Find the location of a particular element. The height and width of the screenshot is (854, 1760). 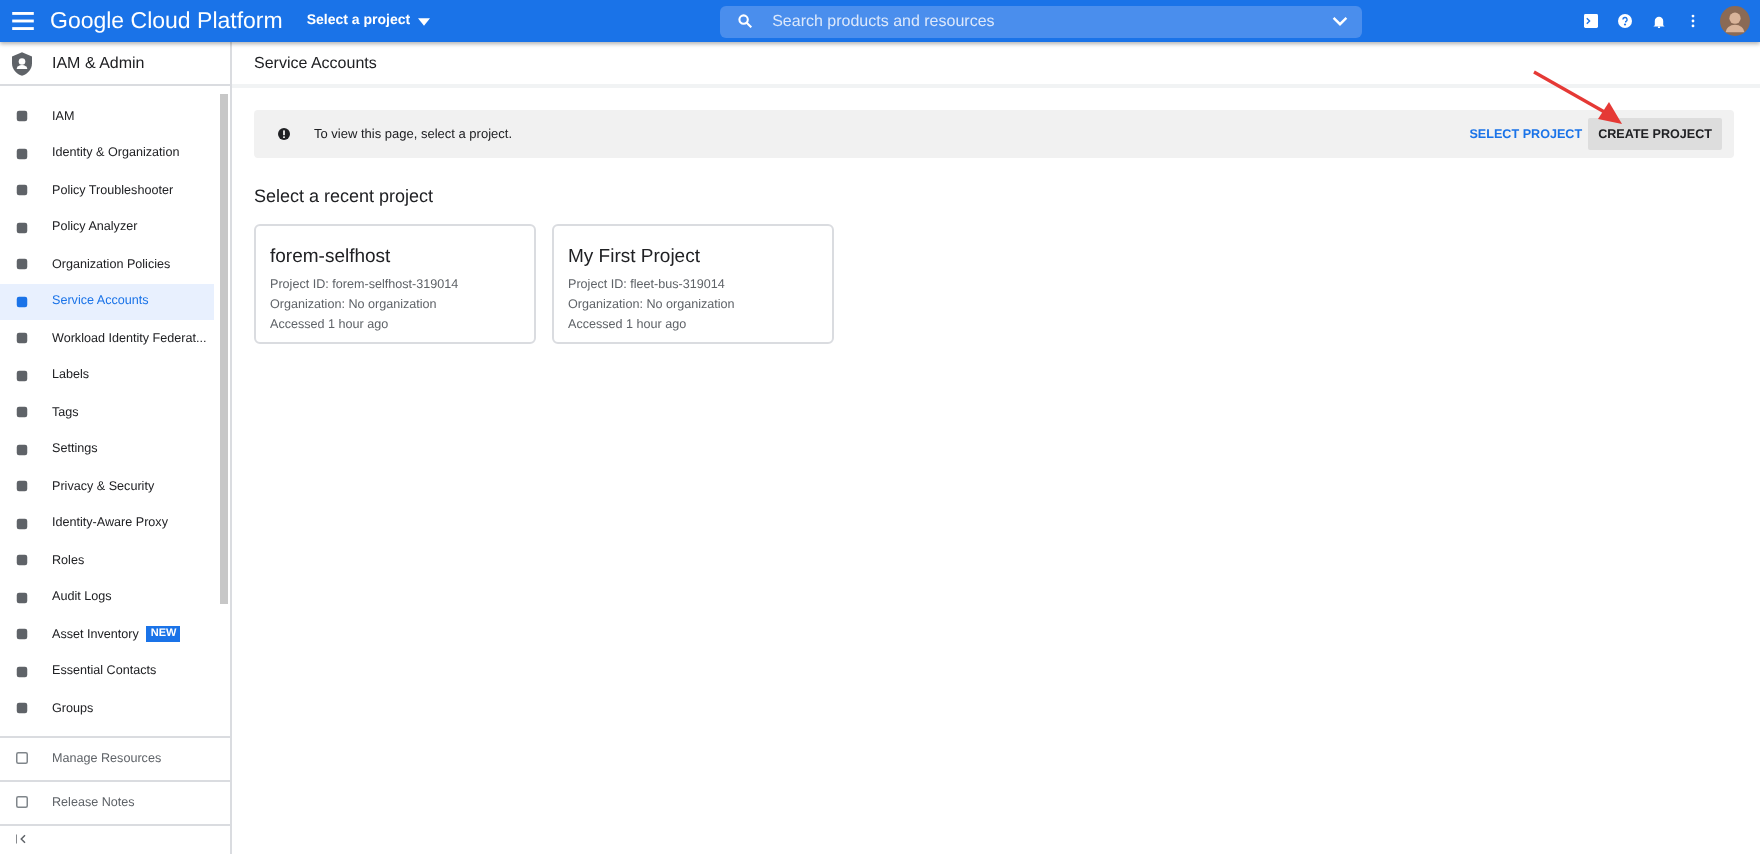

page-title: Service Accounts is located at coordinates (996, 65).